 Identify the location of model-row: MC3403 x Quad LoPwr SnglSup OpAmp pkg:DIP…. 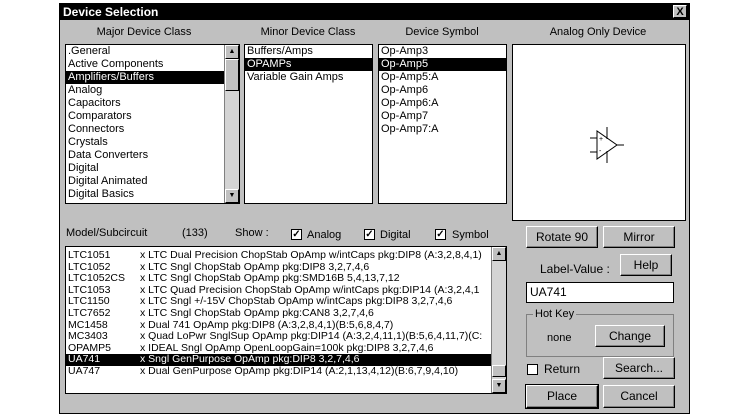
(286, 337).